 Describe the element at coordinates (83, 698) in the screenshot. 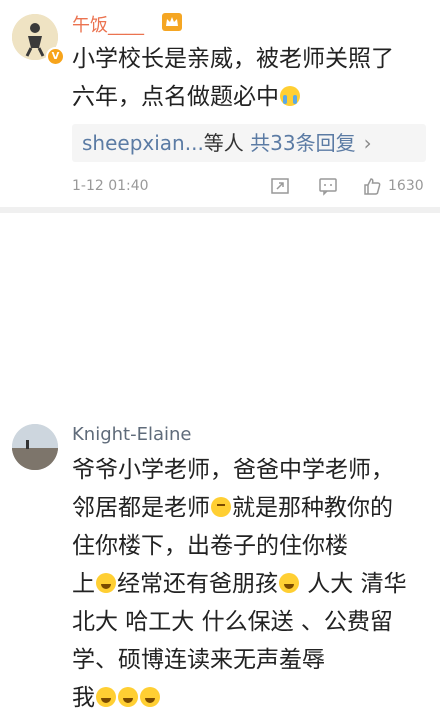

I see `comment-text-segment: 我` at that location.